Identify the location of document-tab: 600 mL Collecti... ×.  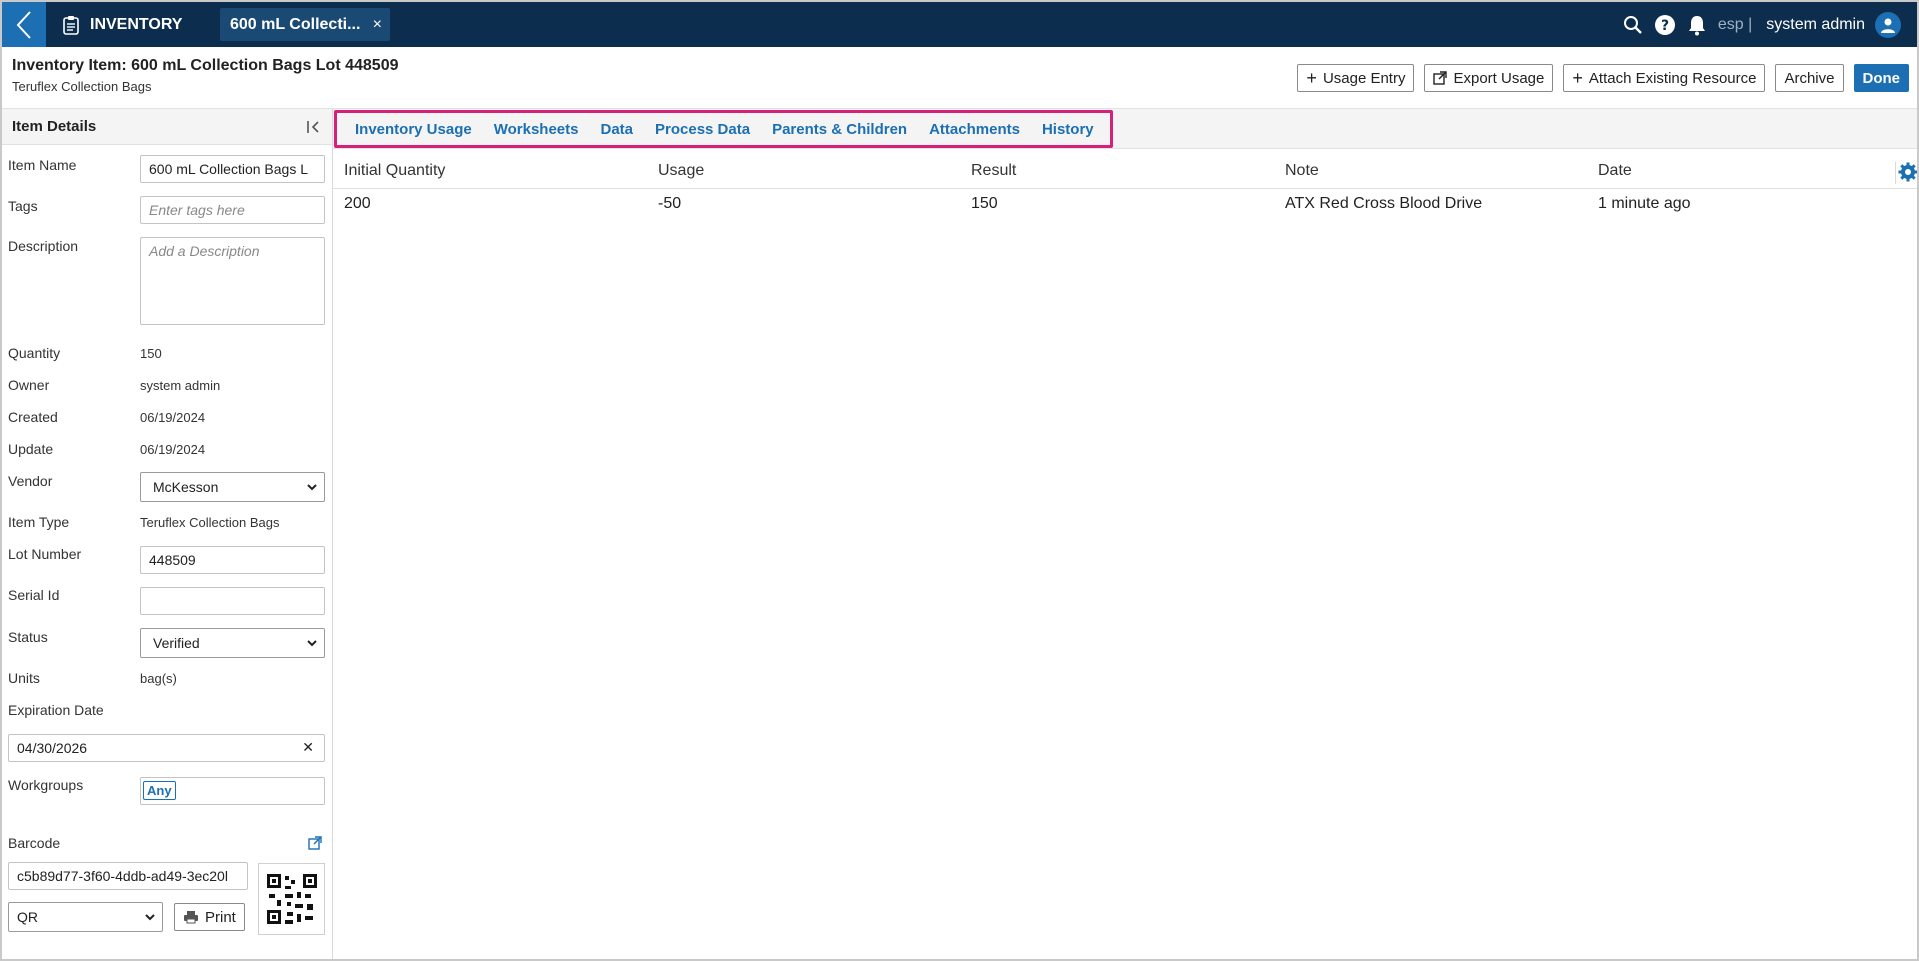
(305, 24).